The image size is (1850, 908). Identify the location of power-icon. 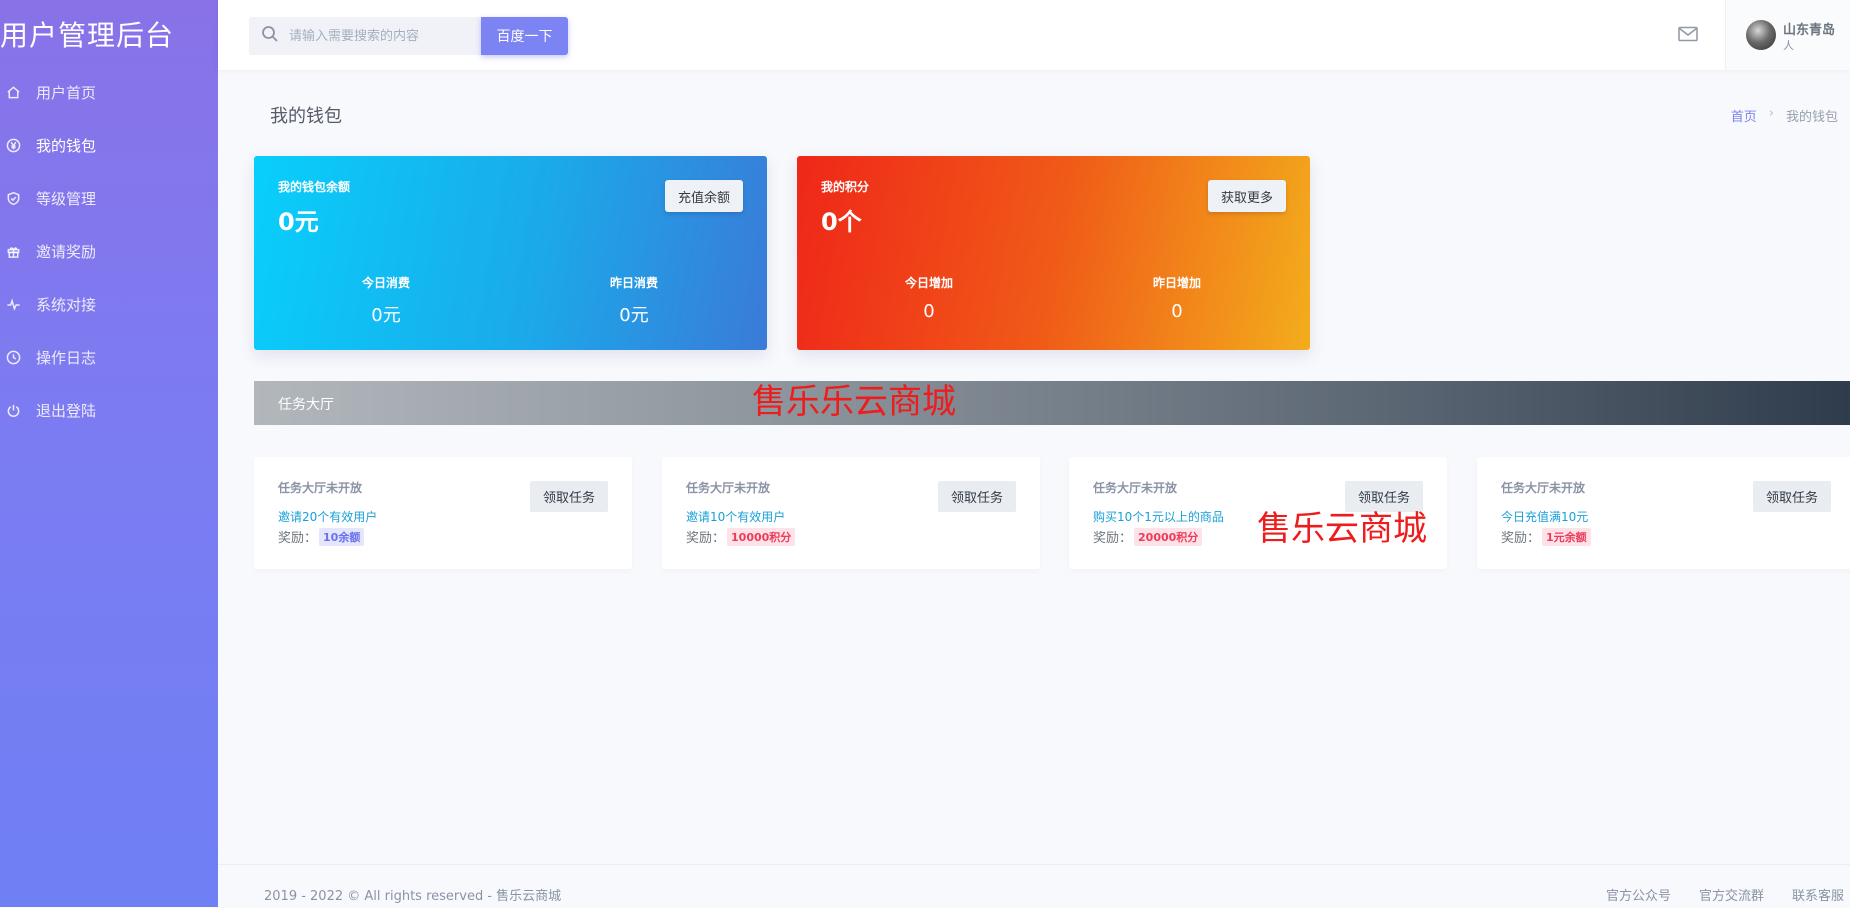
(13, 411).